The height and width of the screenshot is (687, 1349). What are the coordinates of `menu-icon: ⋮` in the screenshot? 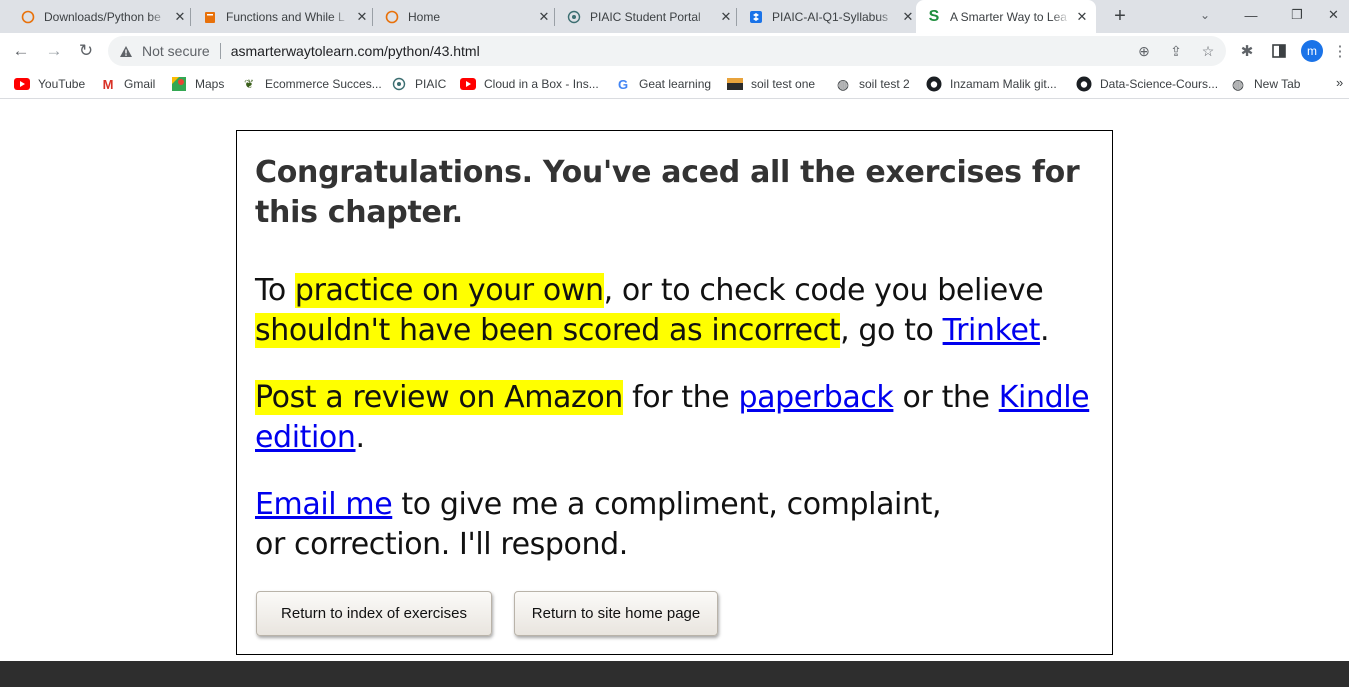 It's located at (1340, 51).